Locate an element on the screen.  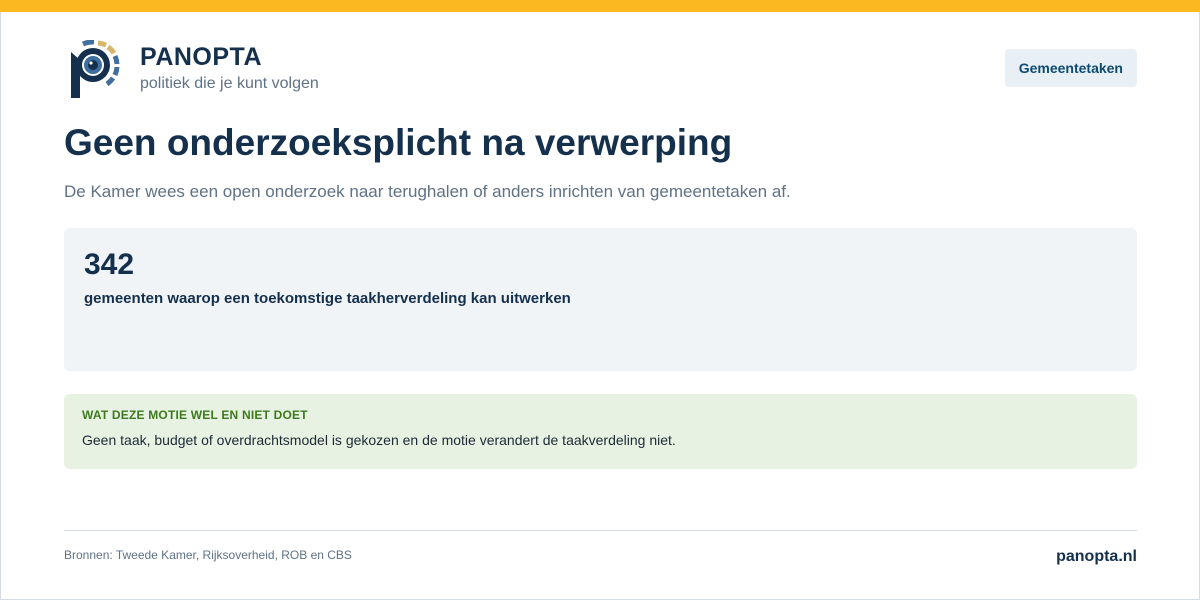
site-link: panopta.nl is located at coordinates (1096, 557).